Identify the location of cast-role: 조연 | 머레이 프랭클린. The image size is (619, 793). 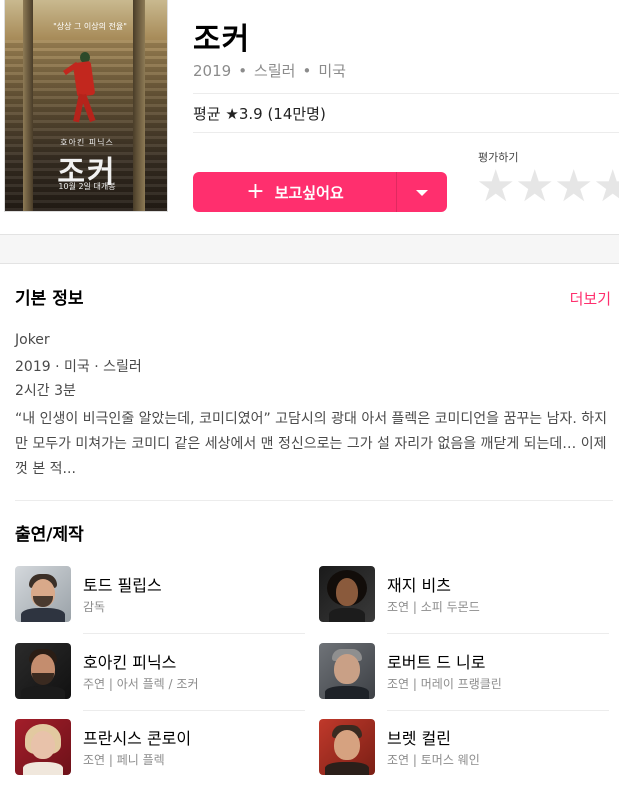
(444, 684).